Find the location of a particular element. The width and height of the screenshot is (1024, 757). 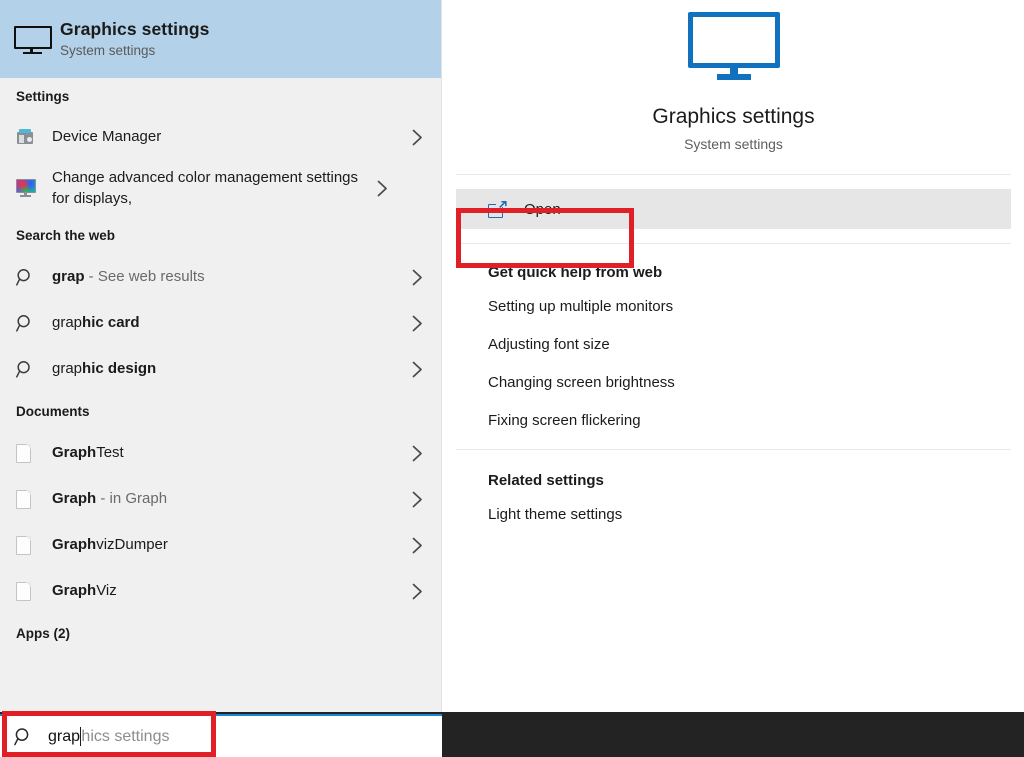

document-label: GraphTest is located at coordinates (228, 453).